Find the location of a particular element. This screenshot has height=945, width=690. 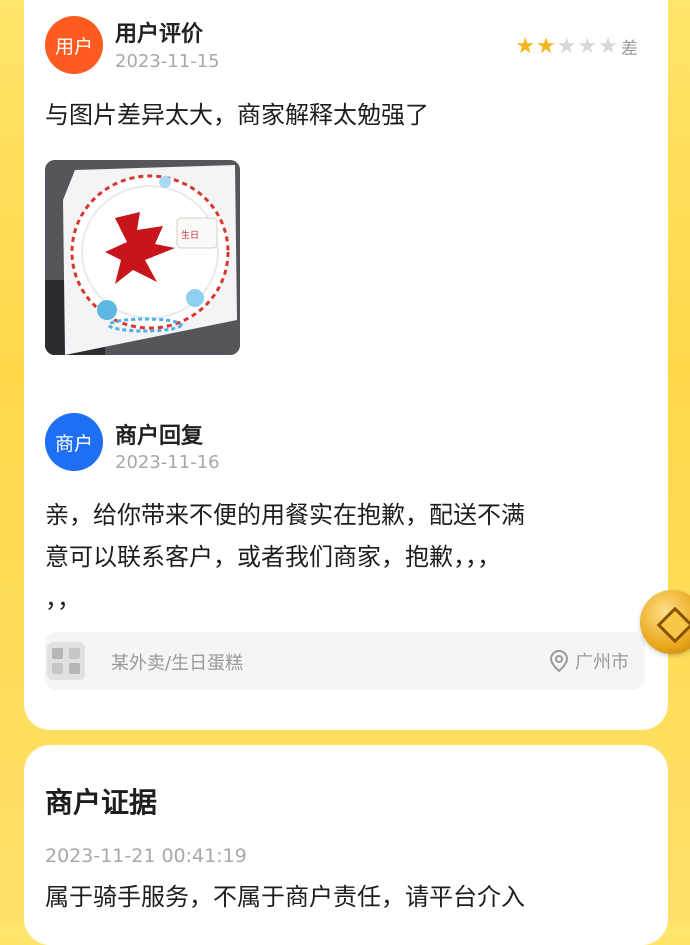

evidence-content: 属于骑手服务，不属于商户责任，请平台介入 is located at coordinates (285, 897).